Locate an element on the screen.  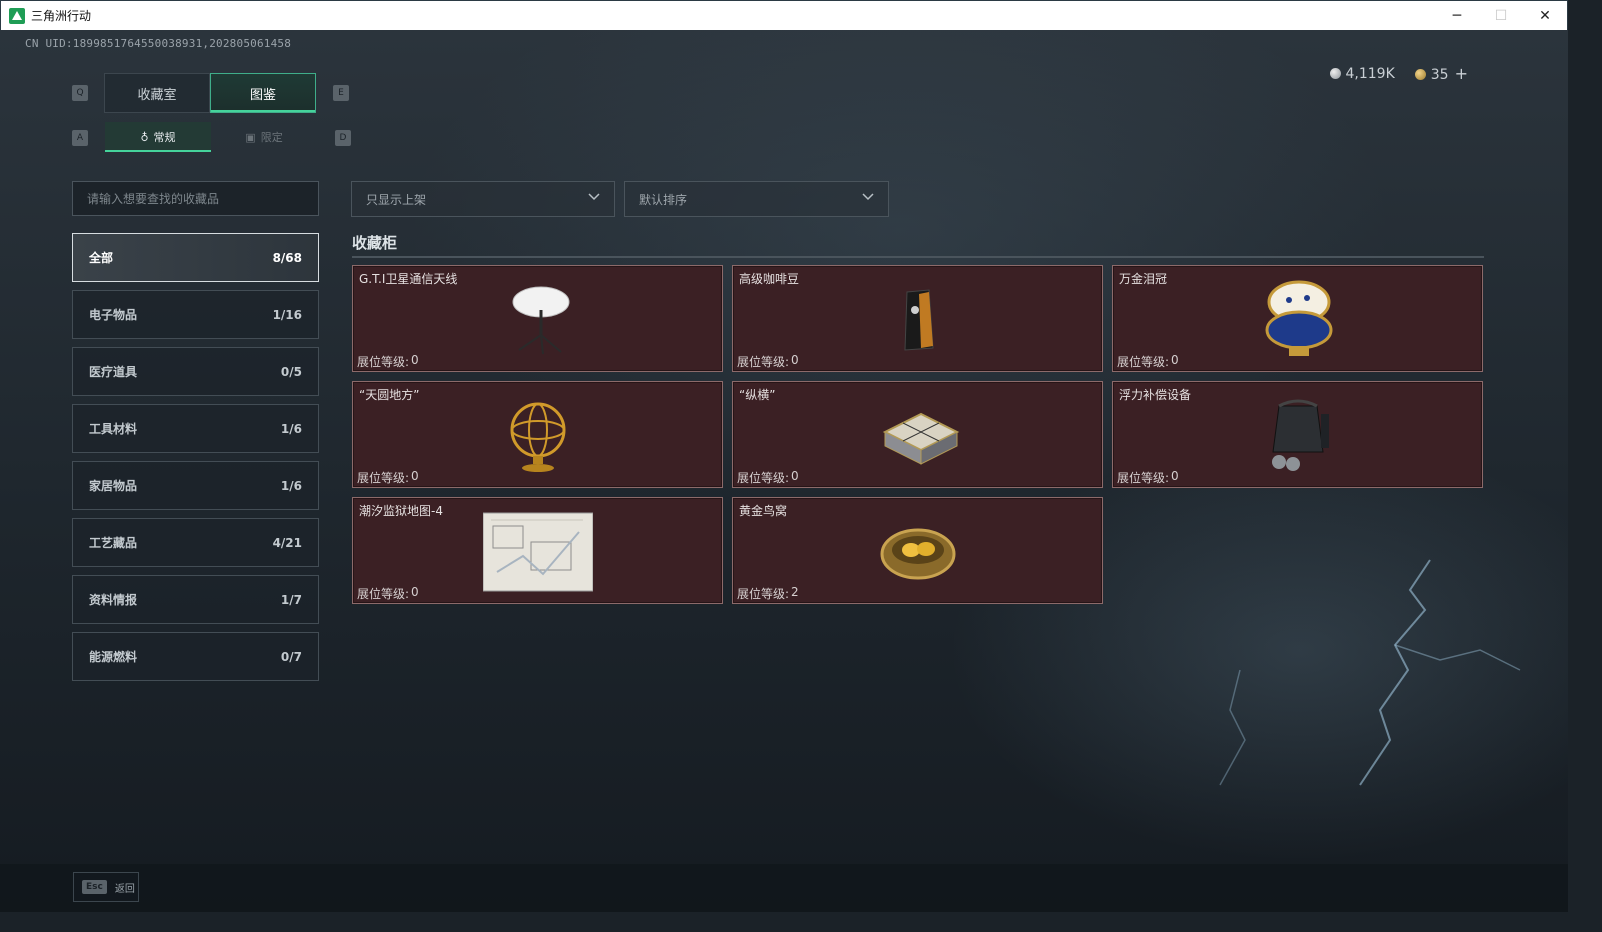
item-level: 展位等级: 2 is located at coordinates (768, 593).